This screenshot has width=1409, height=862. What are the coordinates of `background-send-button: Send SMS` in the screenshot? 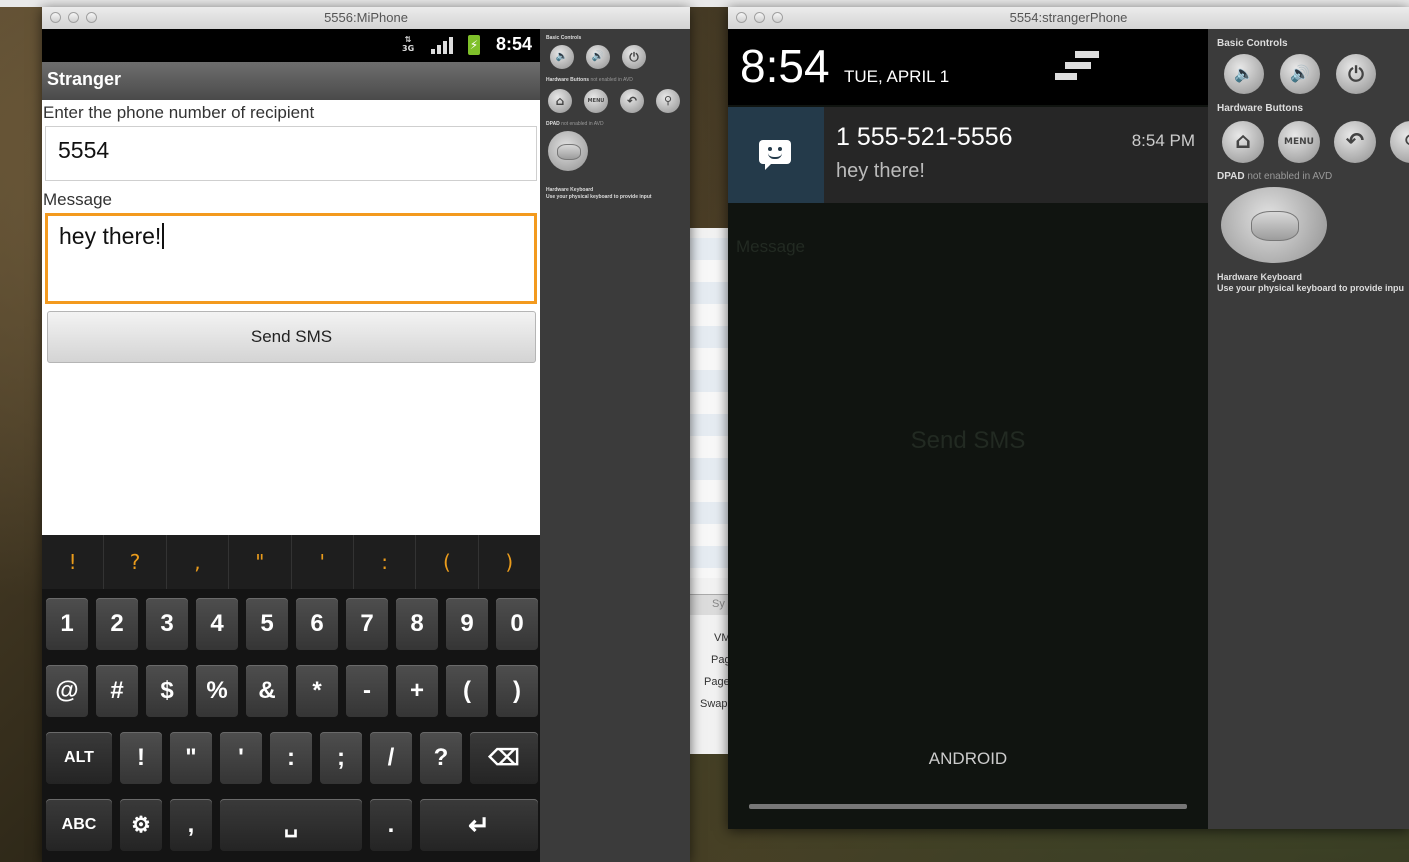 It's located at (968, 440).